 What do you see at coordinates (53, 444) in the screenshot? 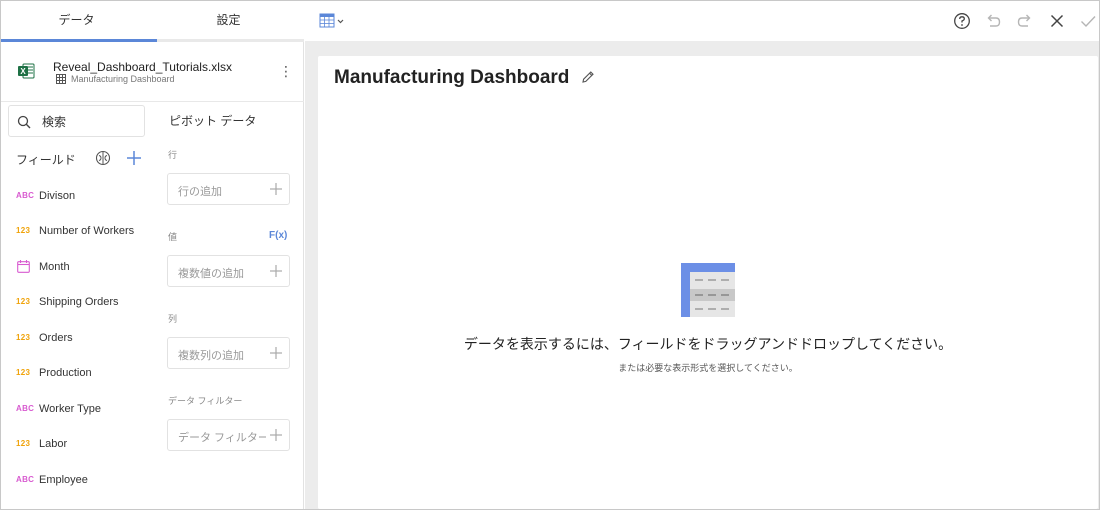
I see `field-label: Labor` at bounding box center [53, 444].